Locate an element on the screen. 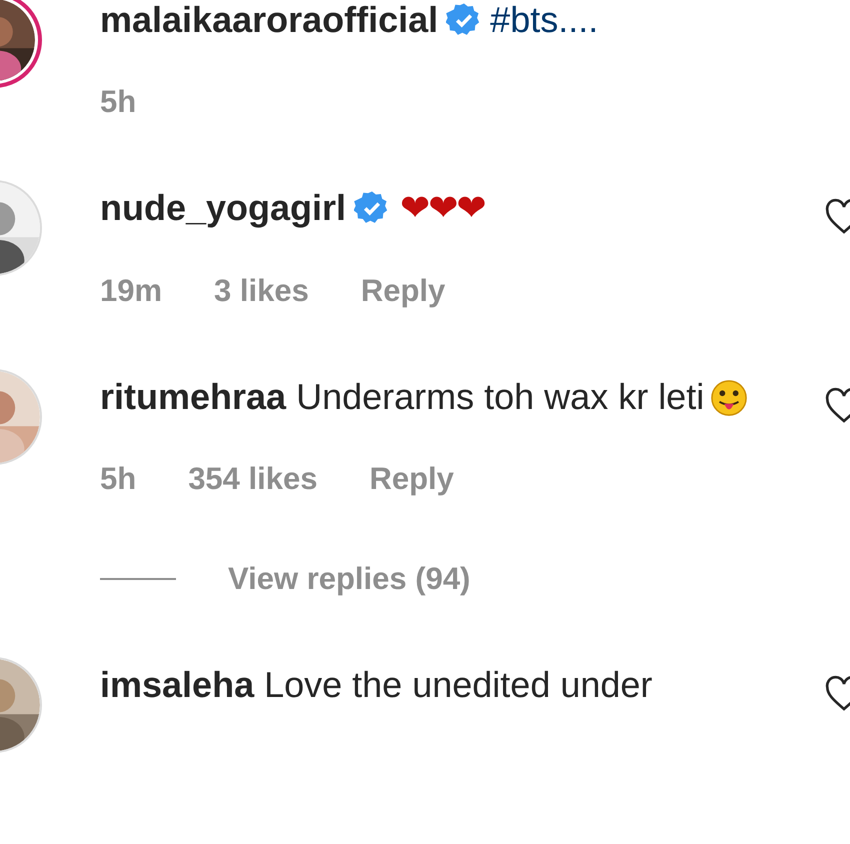 The image size is (850, 844). comment-text: imsaleha Love the unedited under is located at coordinates (377, 685).